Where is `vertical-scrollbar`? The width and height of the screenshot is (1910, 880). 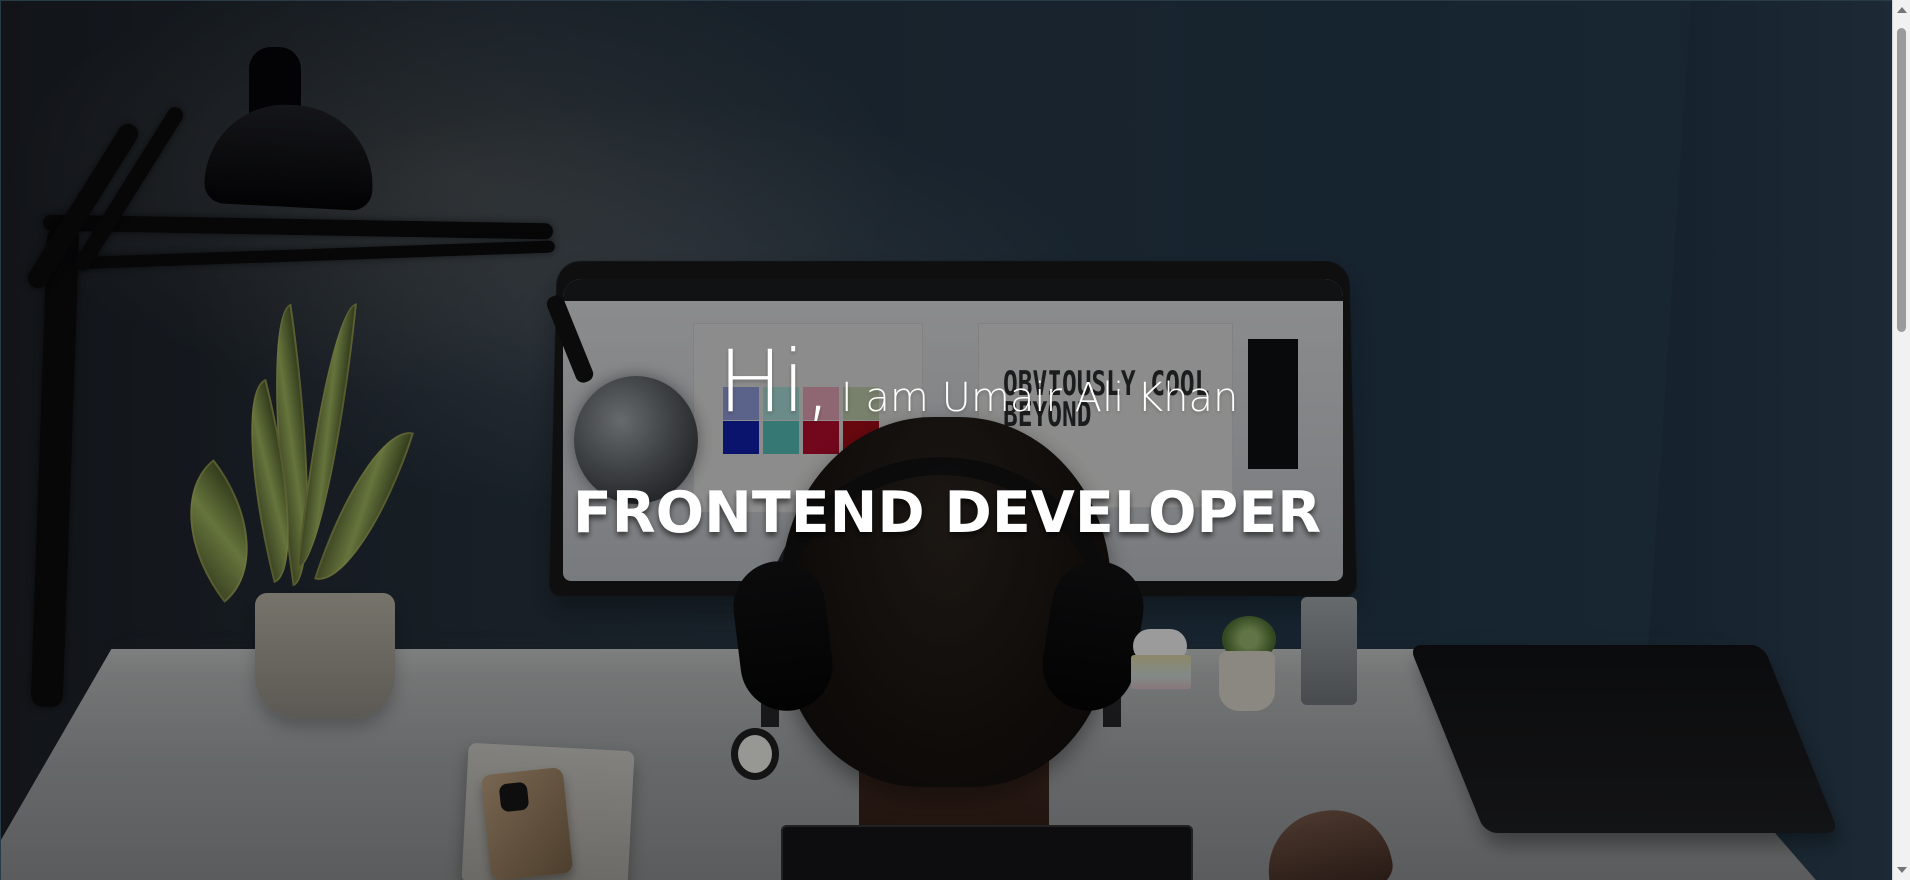
vertical-scrollbar is located at coordinates (1901, 440).